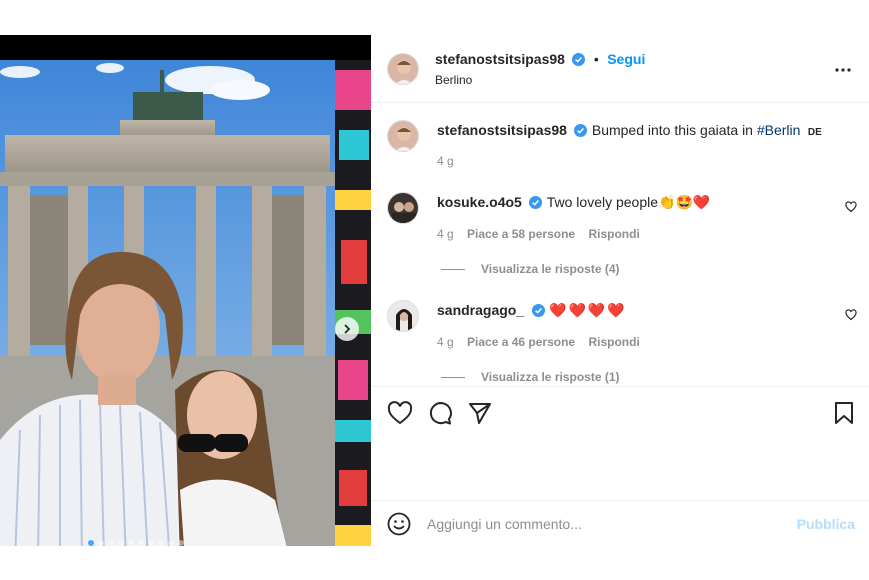 The width and height of the screenshot is (869, 580). Describe the element at coordinates (479, 202) in the screenshot. I see `comment-username: kosuke.o4o5` at that location.